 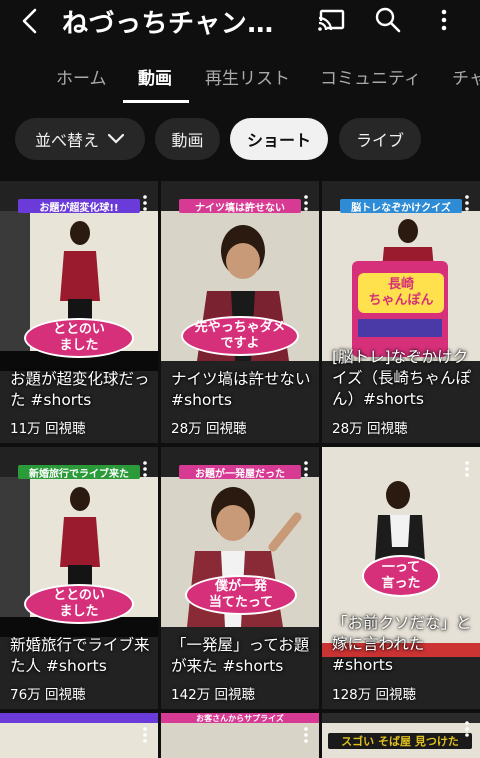 What do you see at coordinates (402, 644) in the screenshot?
I see `short-title: 「お前クソだな」と嫁に言われた #shorts` at bounding box center [402, 644].